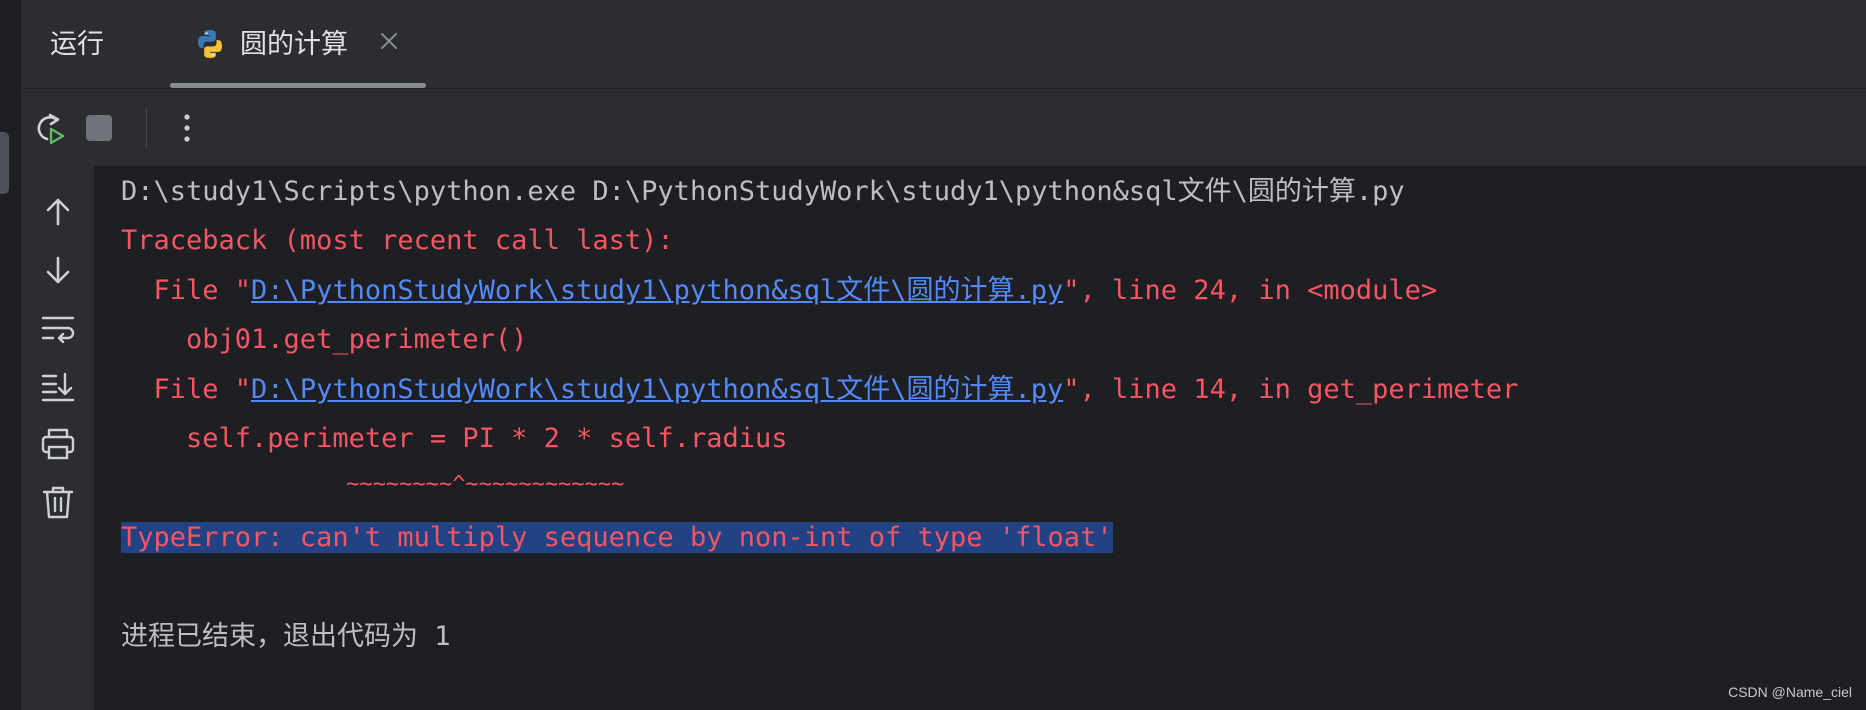 The image size is (1866, 710). Describe the element at coordinates (11, 355) in the screenshot. I see `left-edge-strip` at that location.